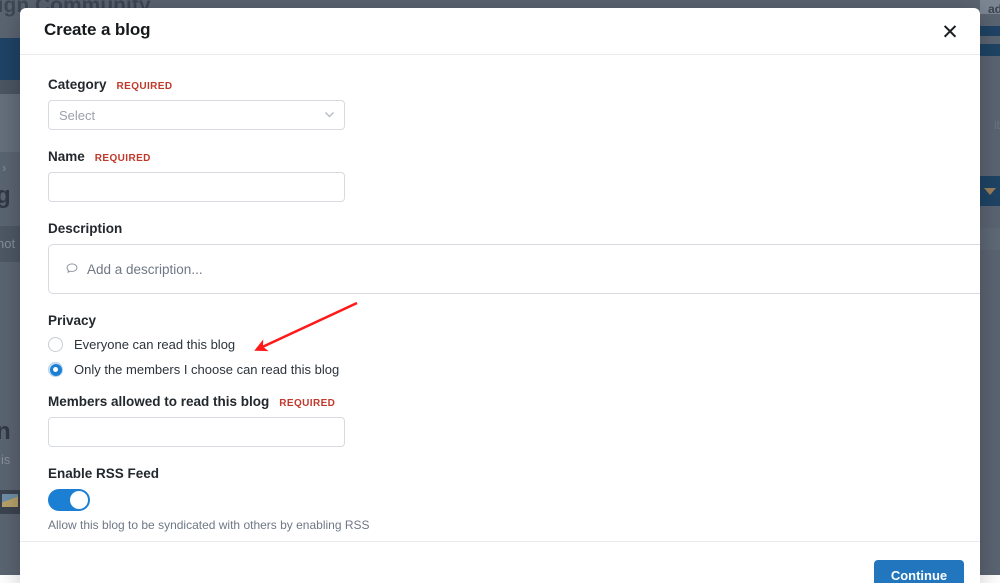 This screenshot has height=583, width=1000. What do you see at coordinates (66, 156) in the screenshot?
I see `name-label: Name` at bounding box center [66, 156].